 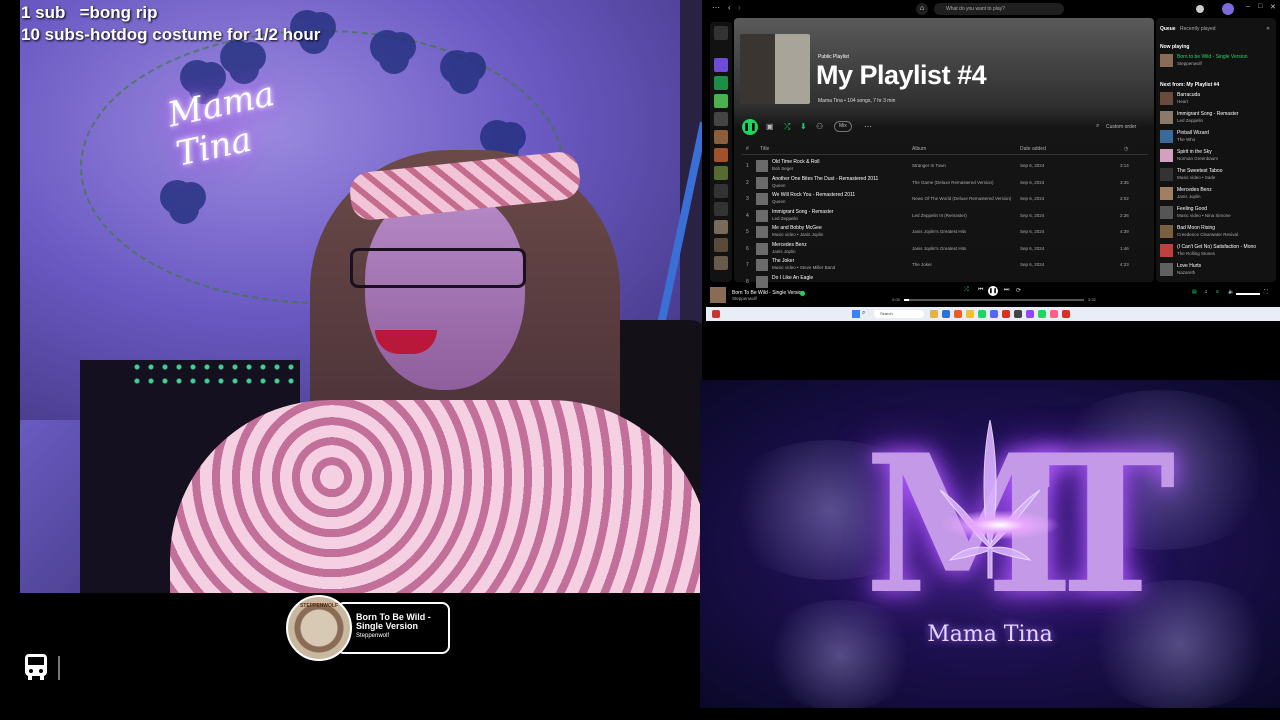 What do you see at coordinates (999, 9) in the screenshot?
I see `search-input: What do you want to play?` at bounding box center [999, 9].